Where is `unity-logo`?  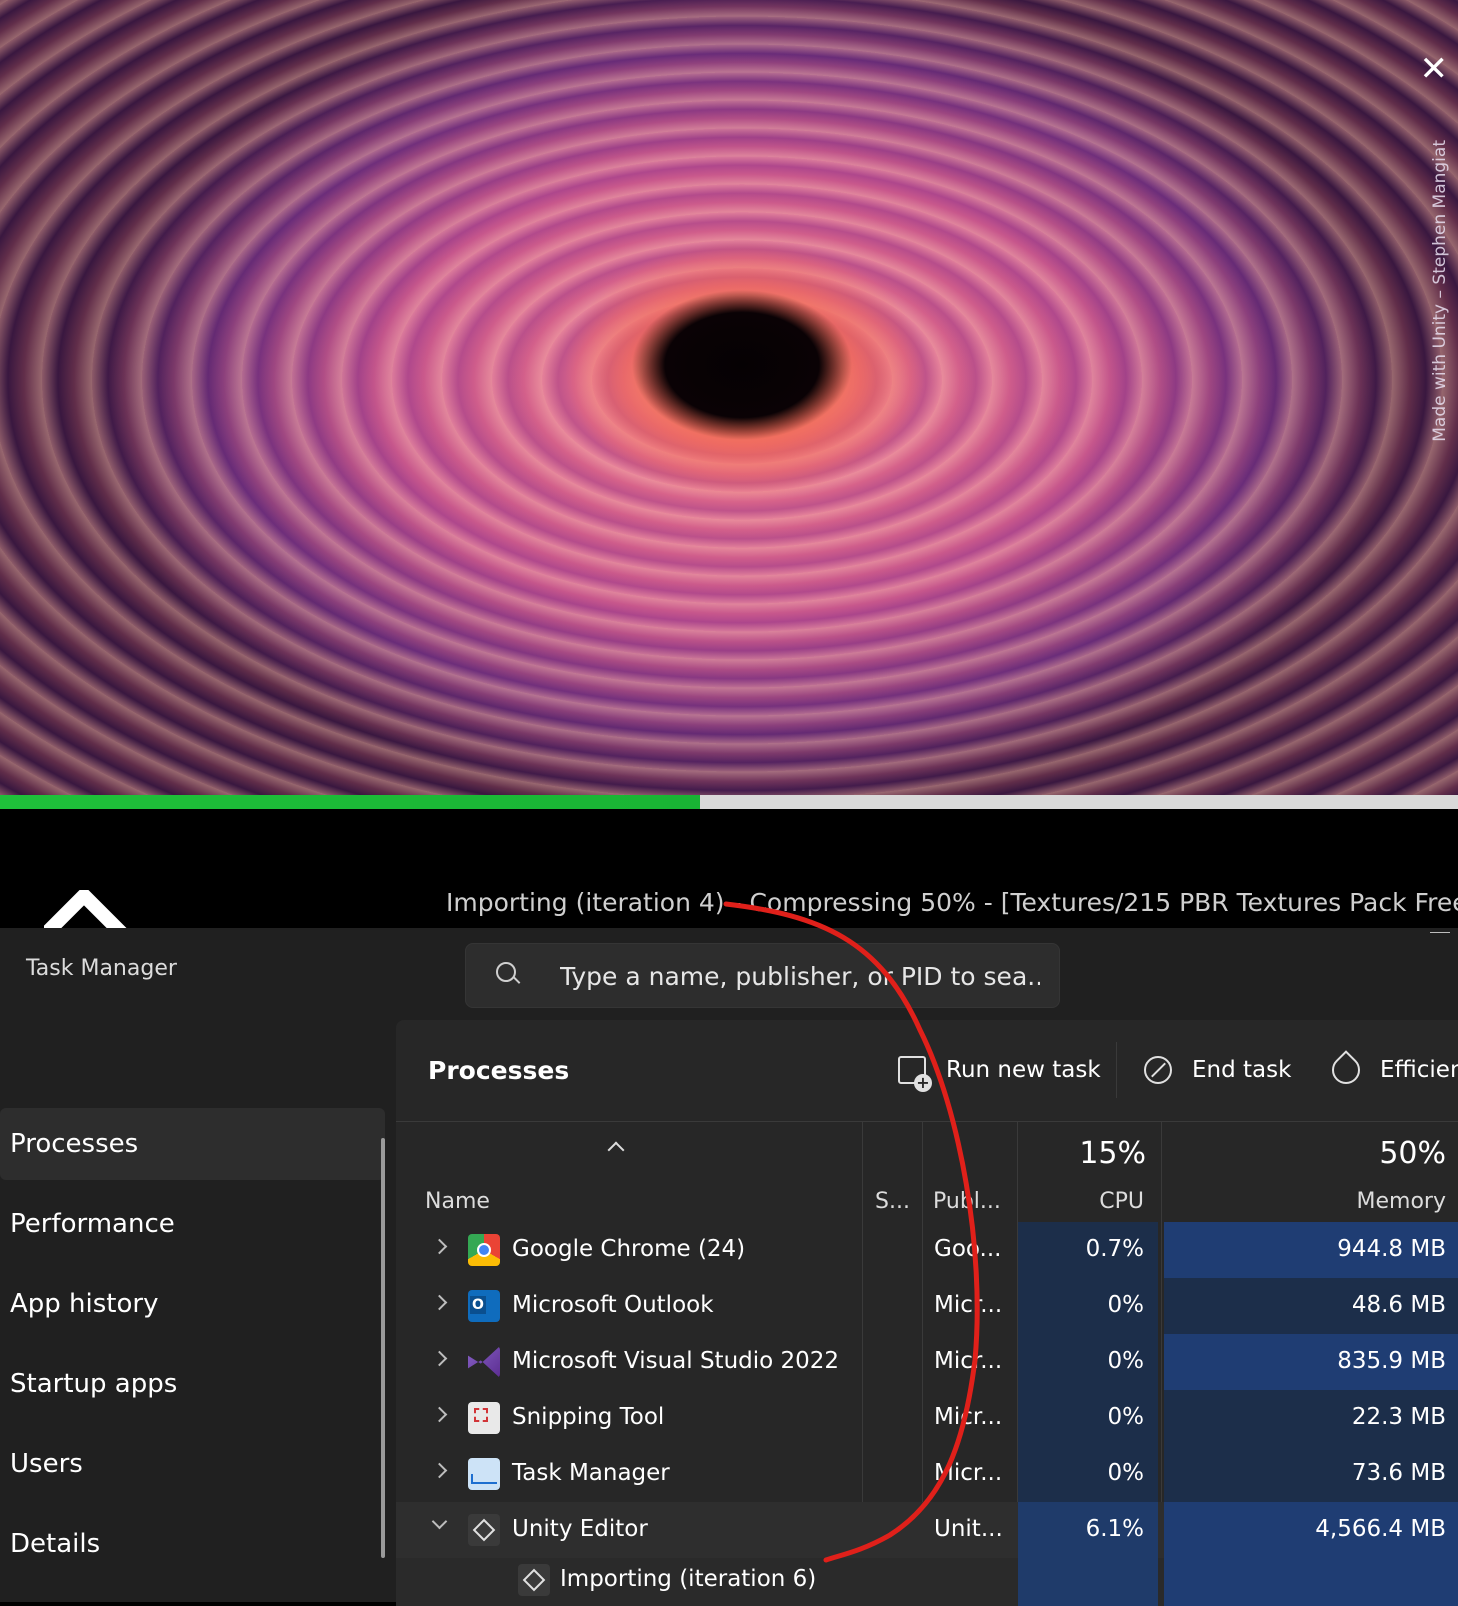 unity-logo is located at coordinates (94, 910).